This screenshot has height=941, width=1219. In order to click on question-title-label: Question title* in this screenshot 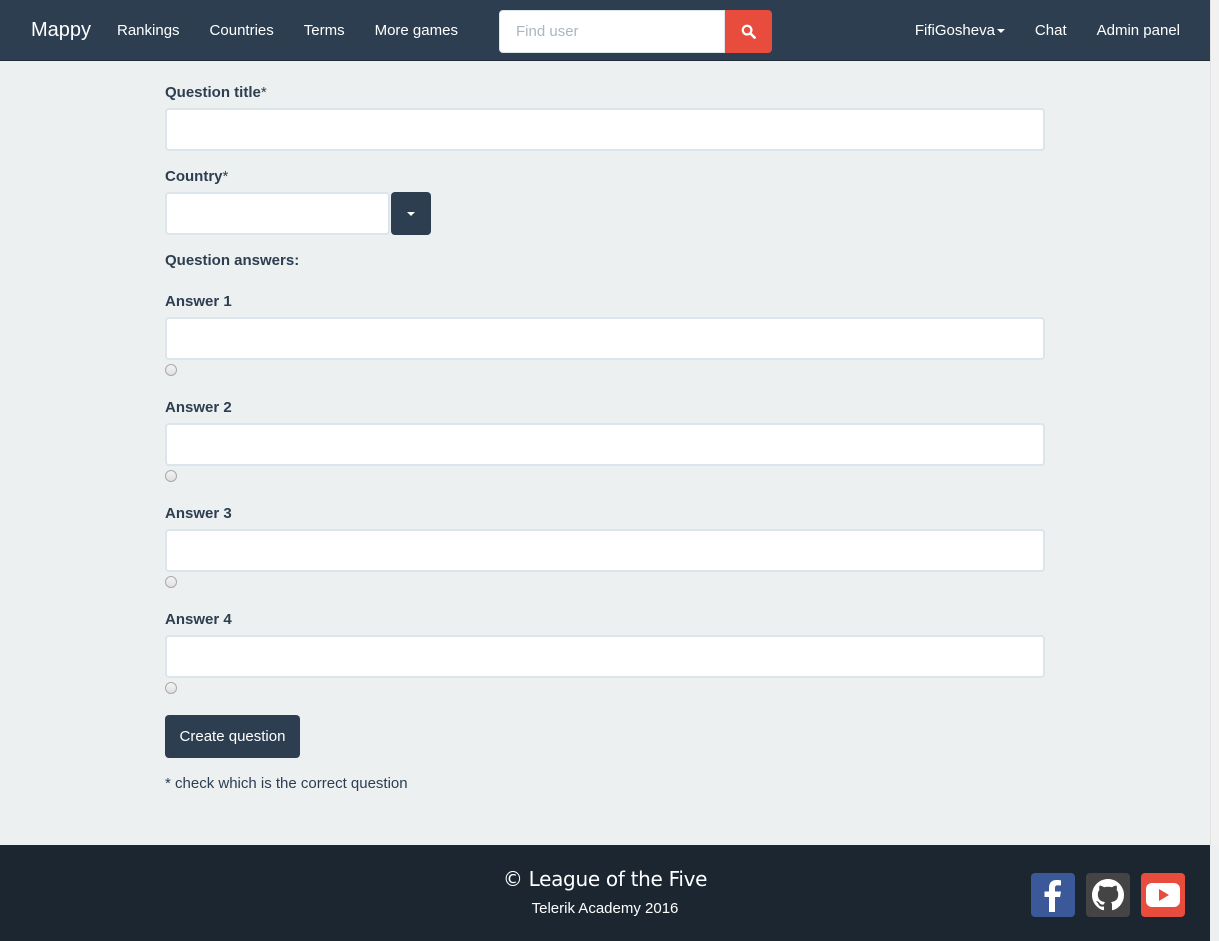, I will do `click(216, 92)`.